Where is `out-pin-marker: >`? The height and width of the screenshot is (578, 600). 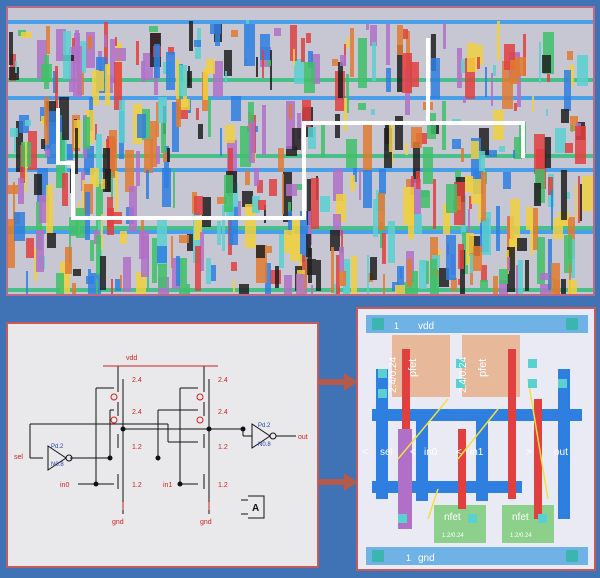
out-pin-marker: > is located at coordinates (529, 452).